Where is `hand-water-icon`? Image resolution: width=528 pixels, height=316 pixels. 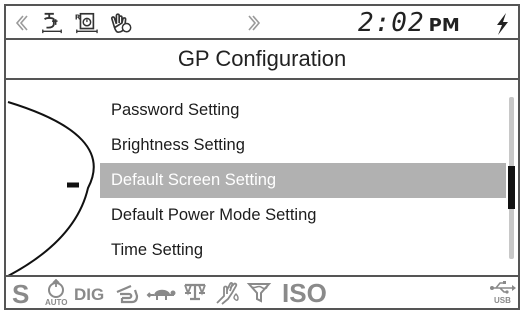 hand-water-icon is located at coordinates (227, 293).